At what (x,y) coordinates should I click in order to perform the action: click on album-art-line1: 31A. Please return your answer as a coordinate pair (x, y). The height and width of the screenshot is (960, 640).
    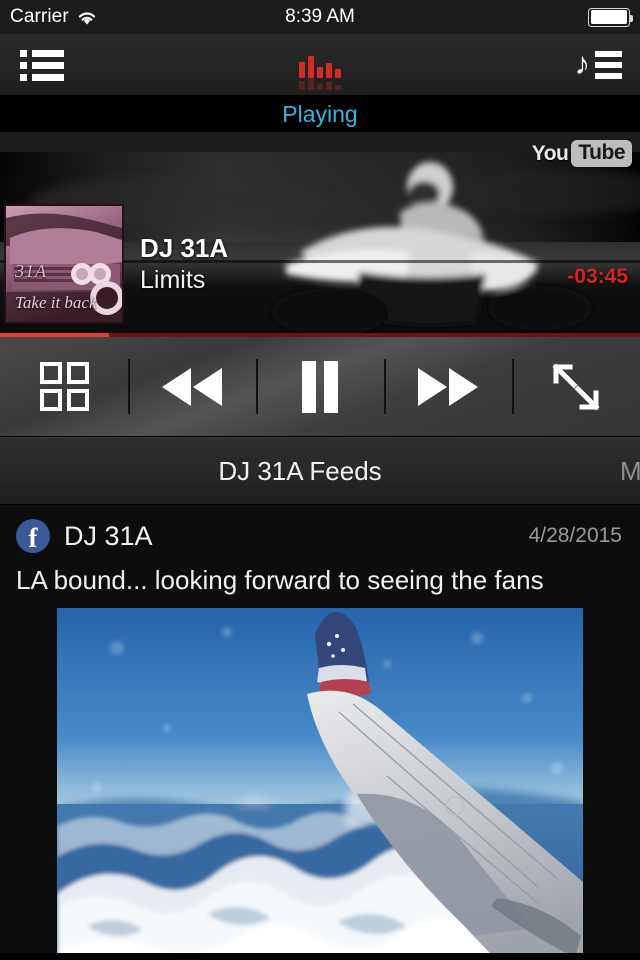
    Looking at the image, I should click on (31, 271).